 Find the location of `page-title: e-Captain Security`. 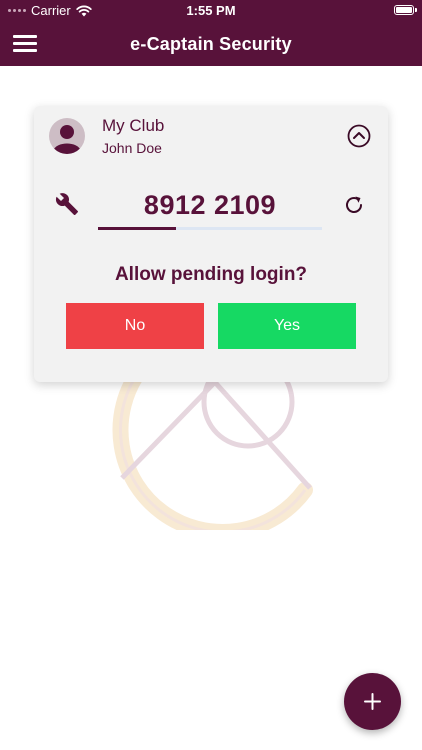

page-title: e-Captain Security is located at coordinates (211, 44).